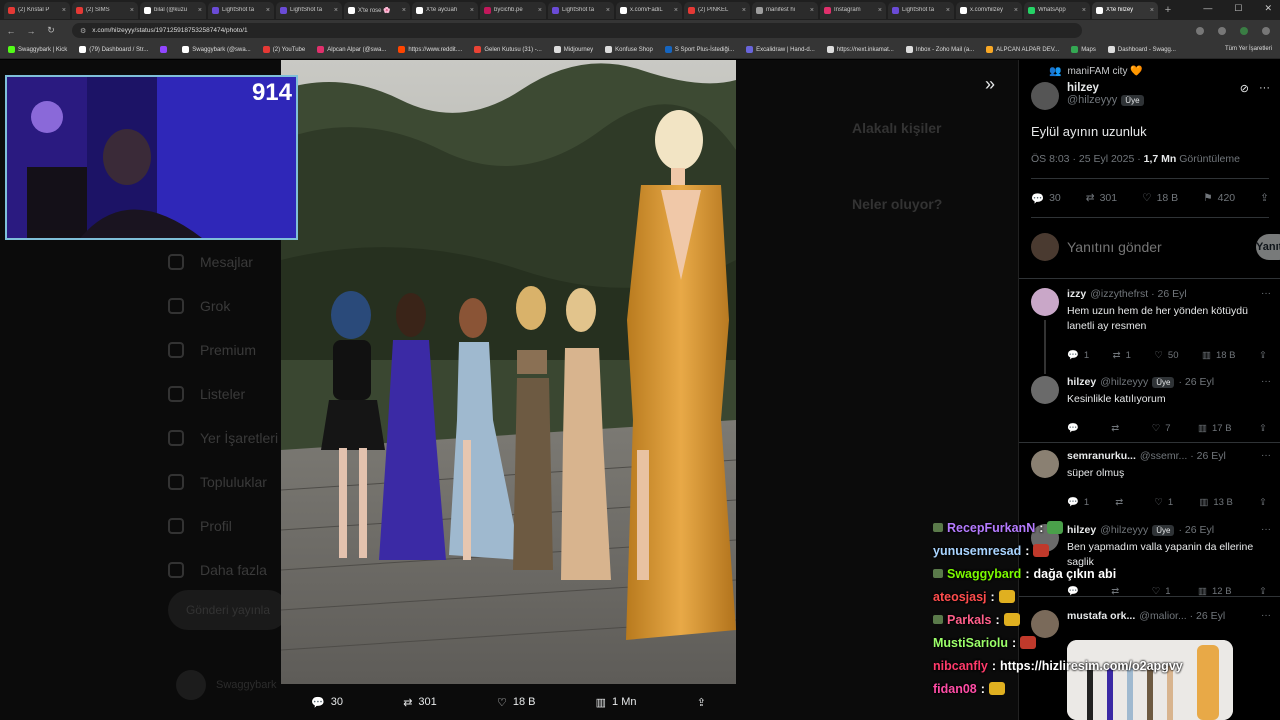  Describe the element at coordinates (1264, 198) in the screenshot. I see `tweet-share-button: ⇪` at that location.